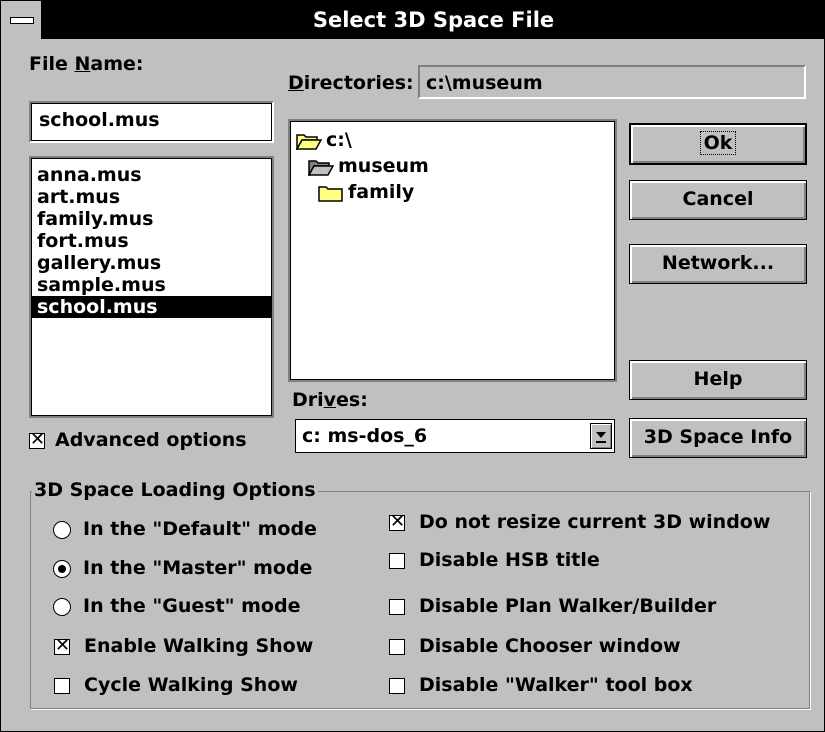 The width and height of the screenshot is (825, 732). I want to click on help-button: Help, so click(718, 380).